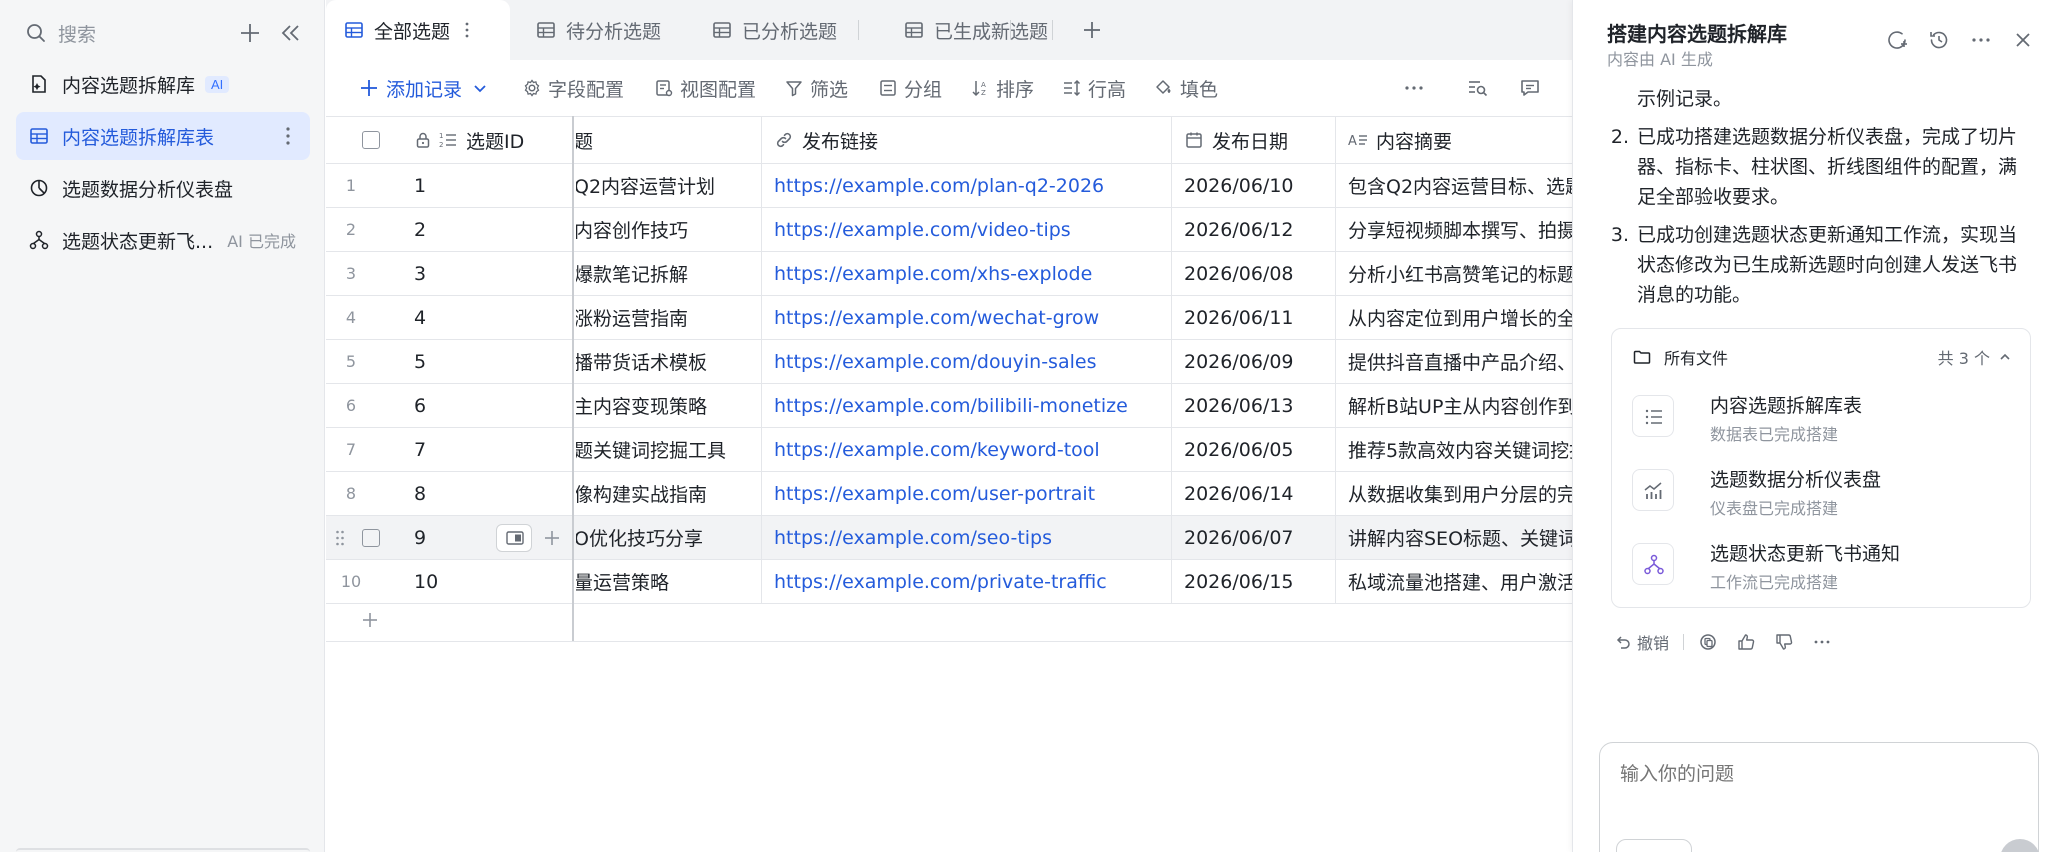 This screenshot has height=852, width=2048. Describe the element at coordinates (291, 33) in the screenshot. I see `collapse-sidebar-icon` at that location.